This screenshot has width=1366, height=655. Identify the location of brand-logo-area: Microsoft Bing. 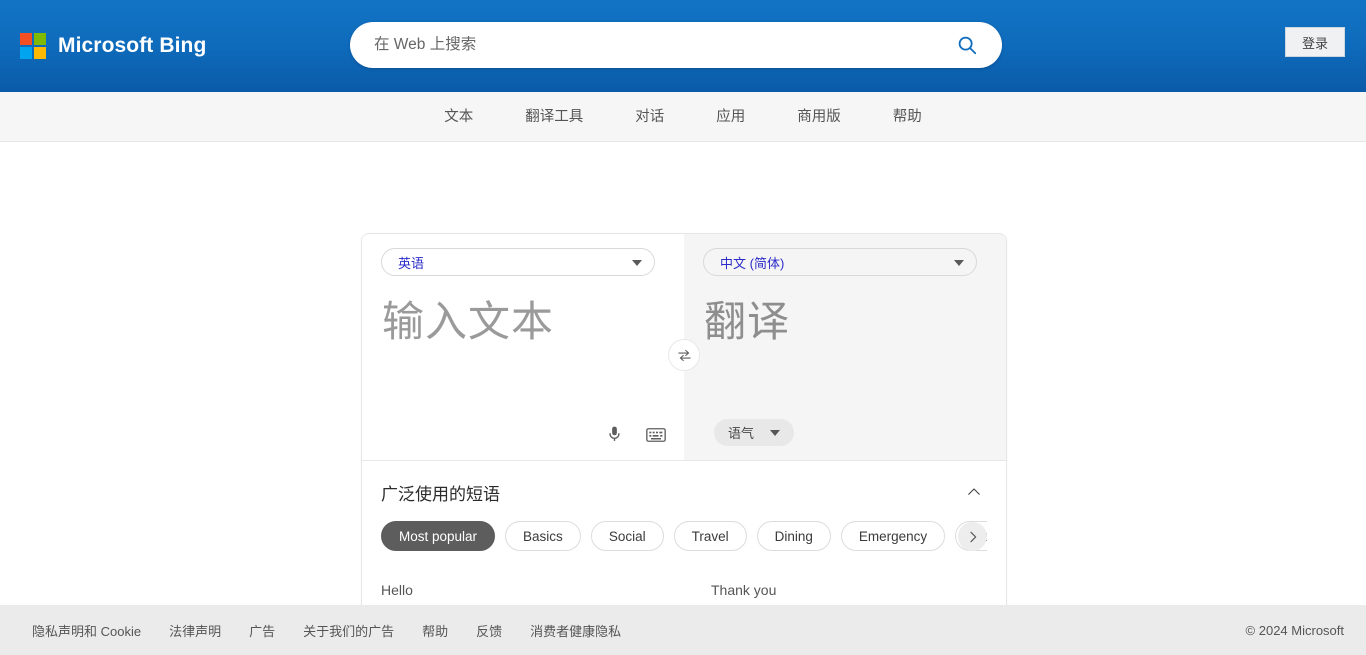
(113, 46).